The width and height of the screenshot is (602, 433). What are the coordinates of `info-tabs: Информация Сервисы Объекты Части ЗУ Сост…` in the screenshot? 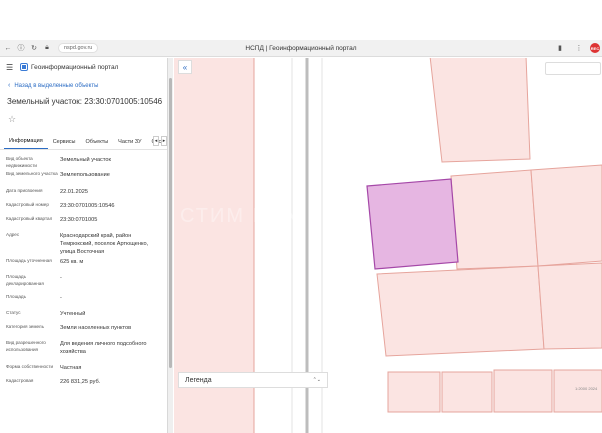 It's located at (83, 142).